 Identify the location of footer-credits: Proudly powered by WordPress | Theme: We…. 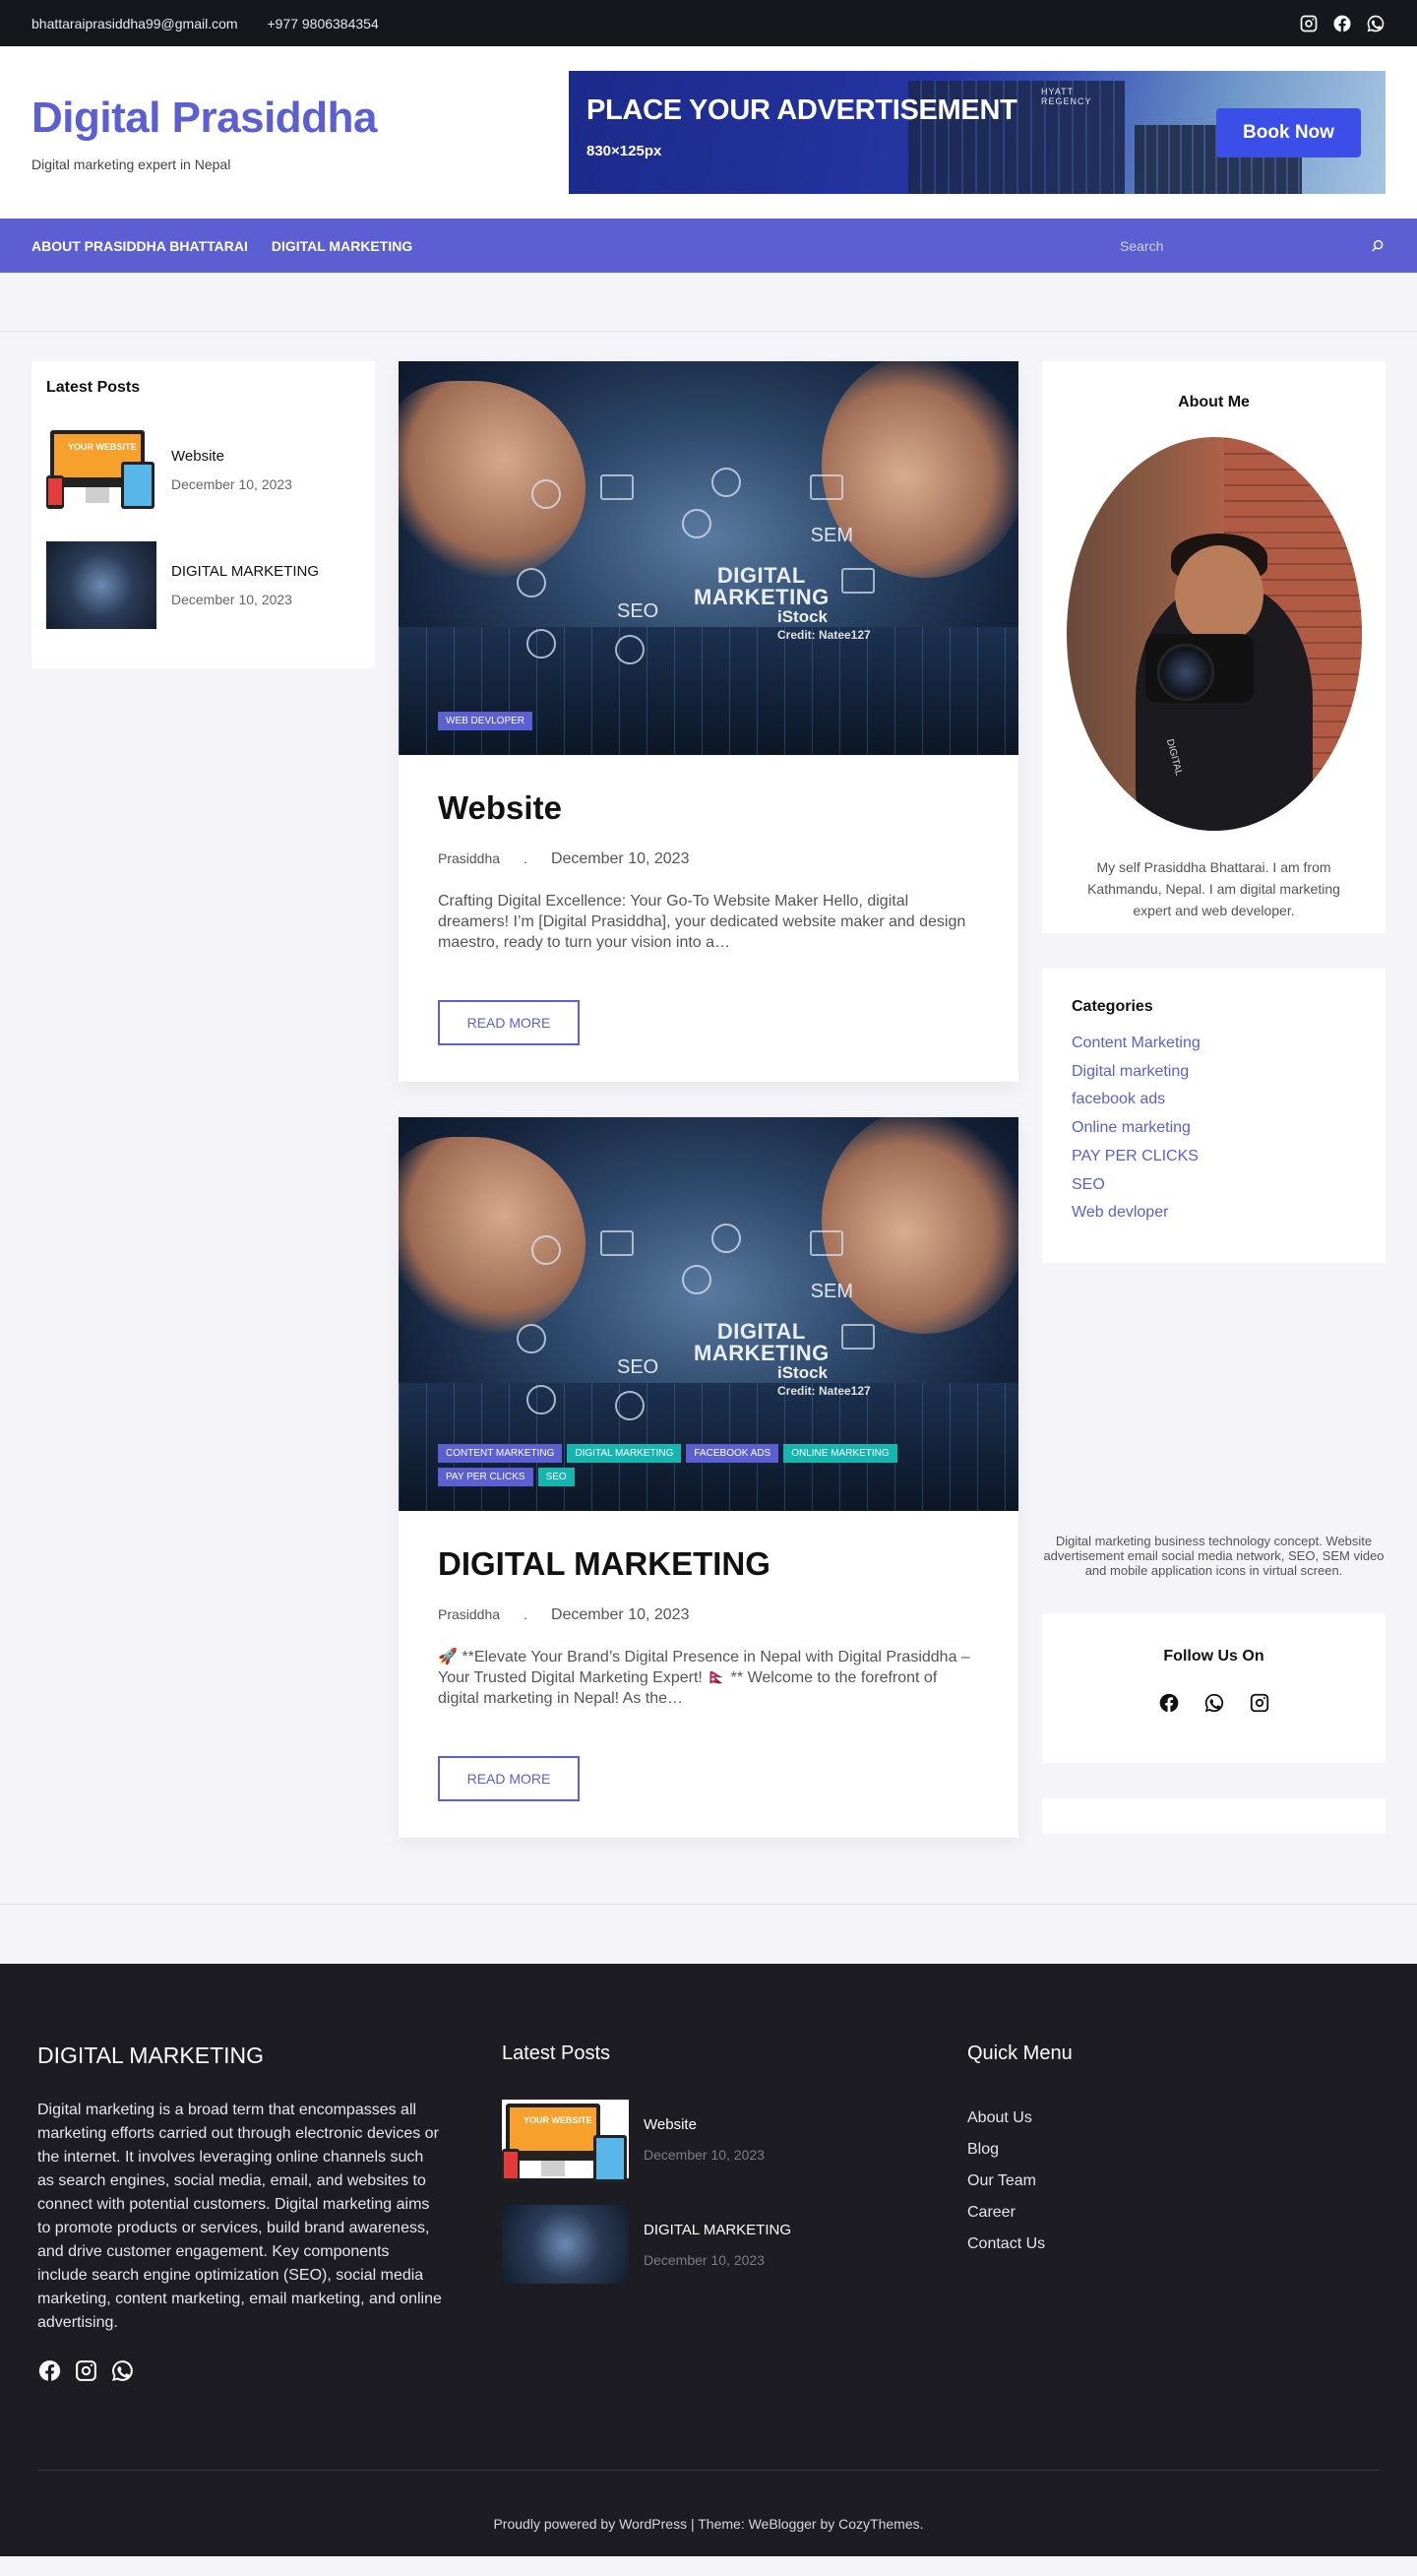
(708, 2524).